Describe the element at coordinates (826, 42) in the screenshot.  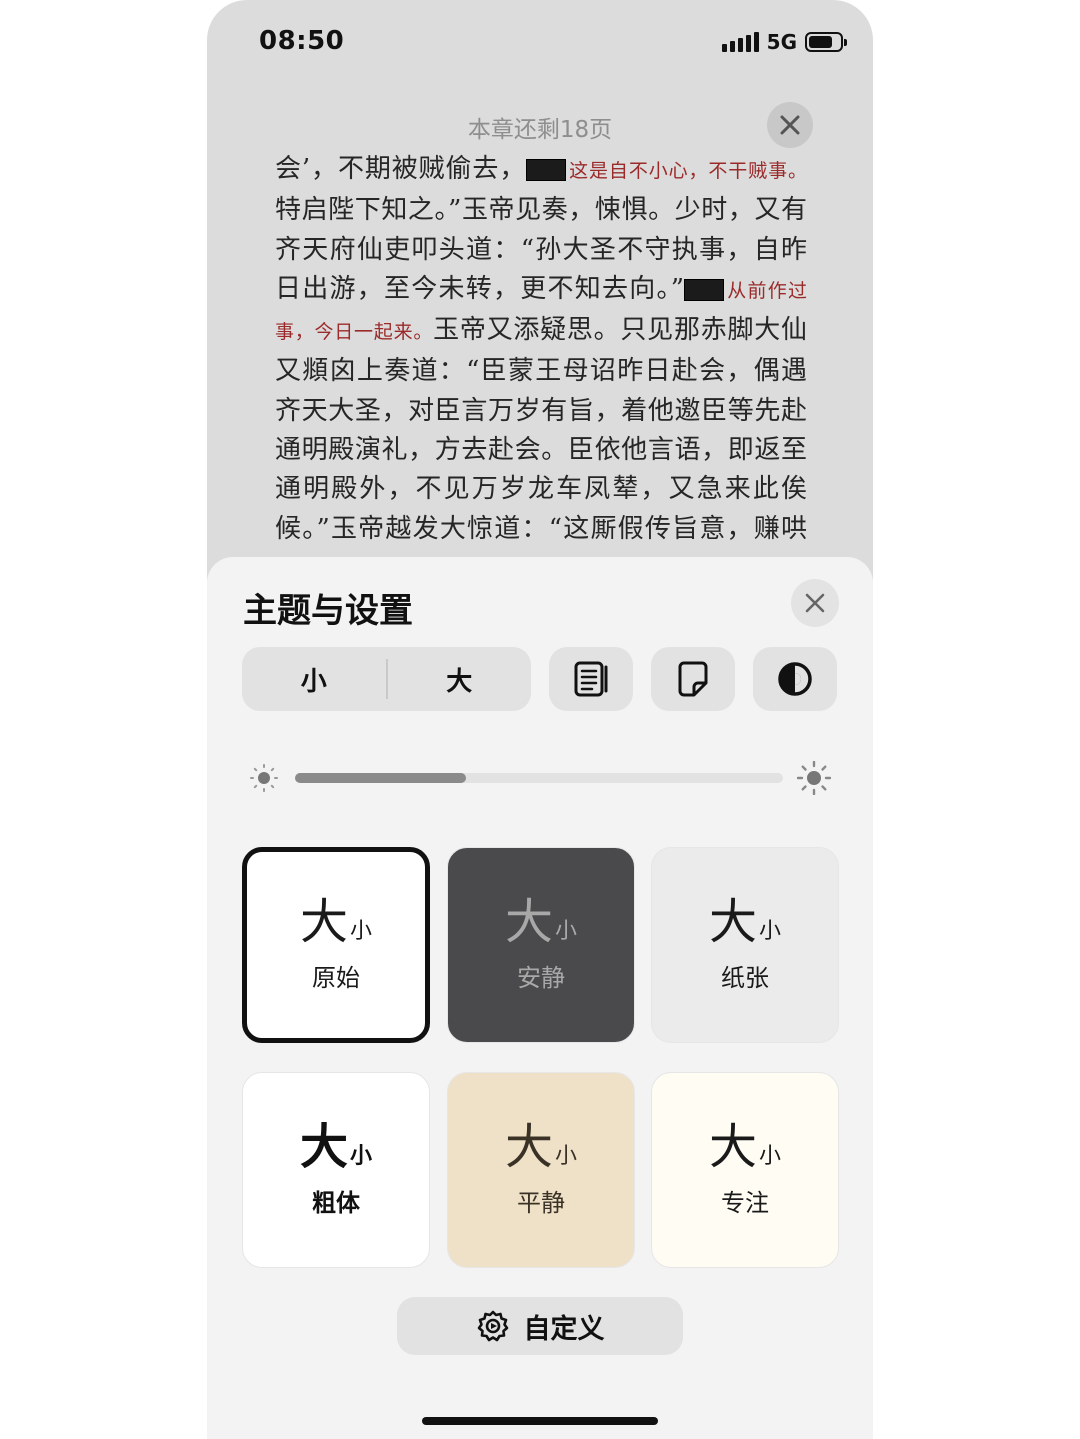
I see `battery-icon` at that location.